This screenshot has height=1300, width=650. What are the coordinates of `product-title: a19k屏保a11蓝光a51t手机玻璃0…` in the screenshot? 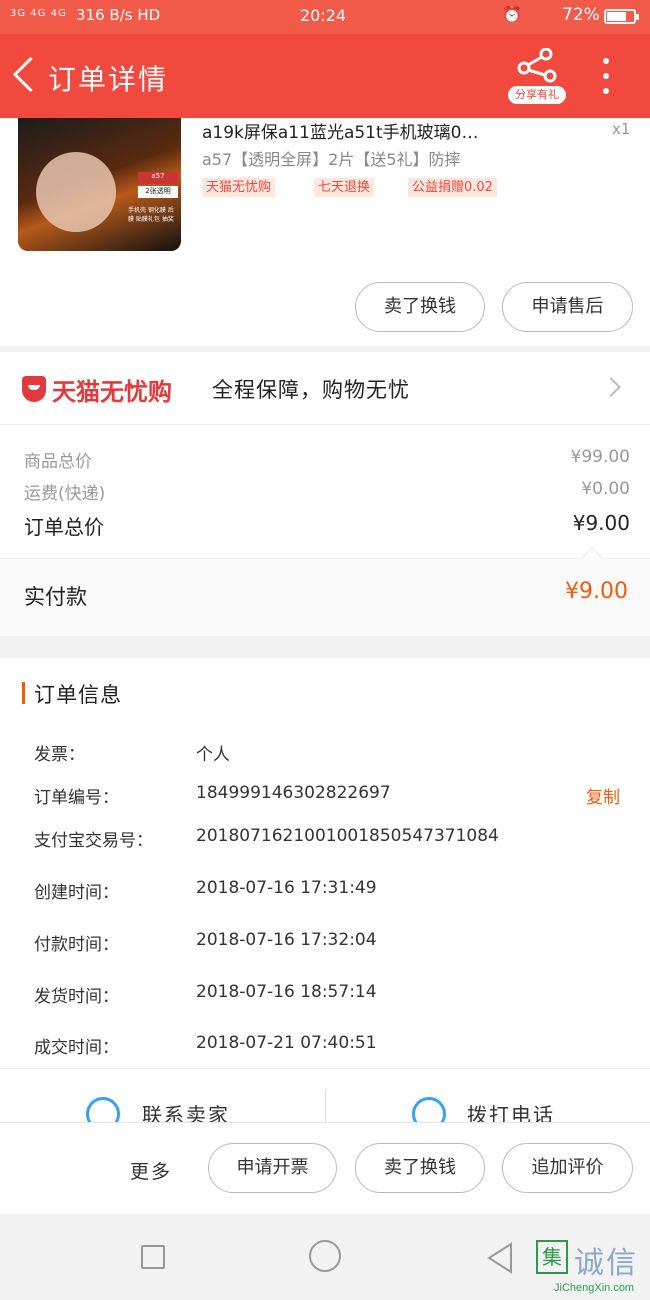 It's located at (377, 130).